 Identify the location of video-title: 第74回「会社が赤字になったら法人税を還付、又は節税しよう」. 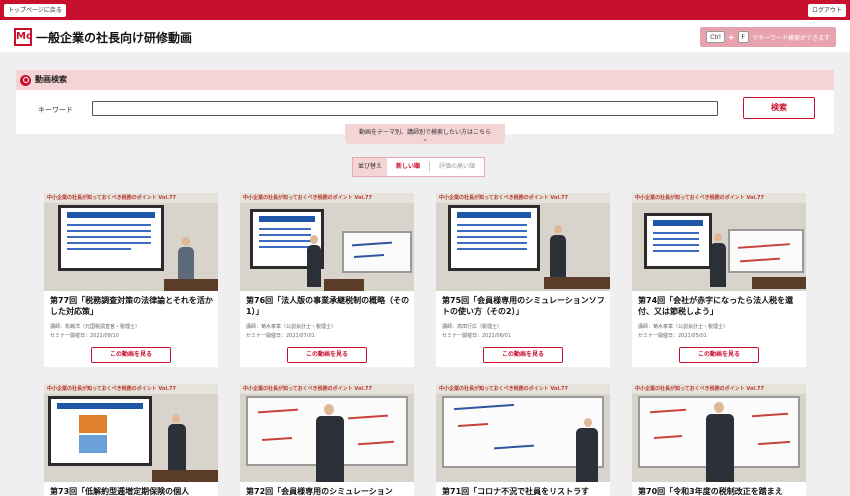
(720, 306).